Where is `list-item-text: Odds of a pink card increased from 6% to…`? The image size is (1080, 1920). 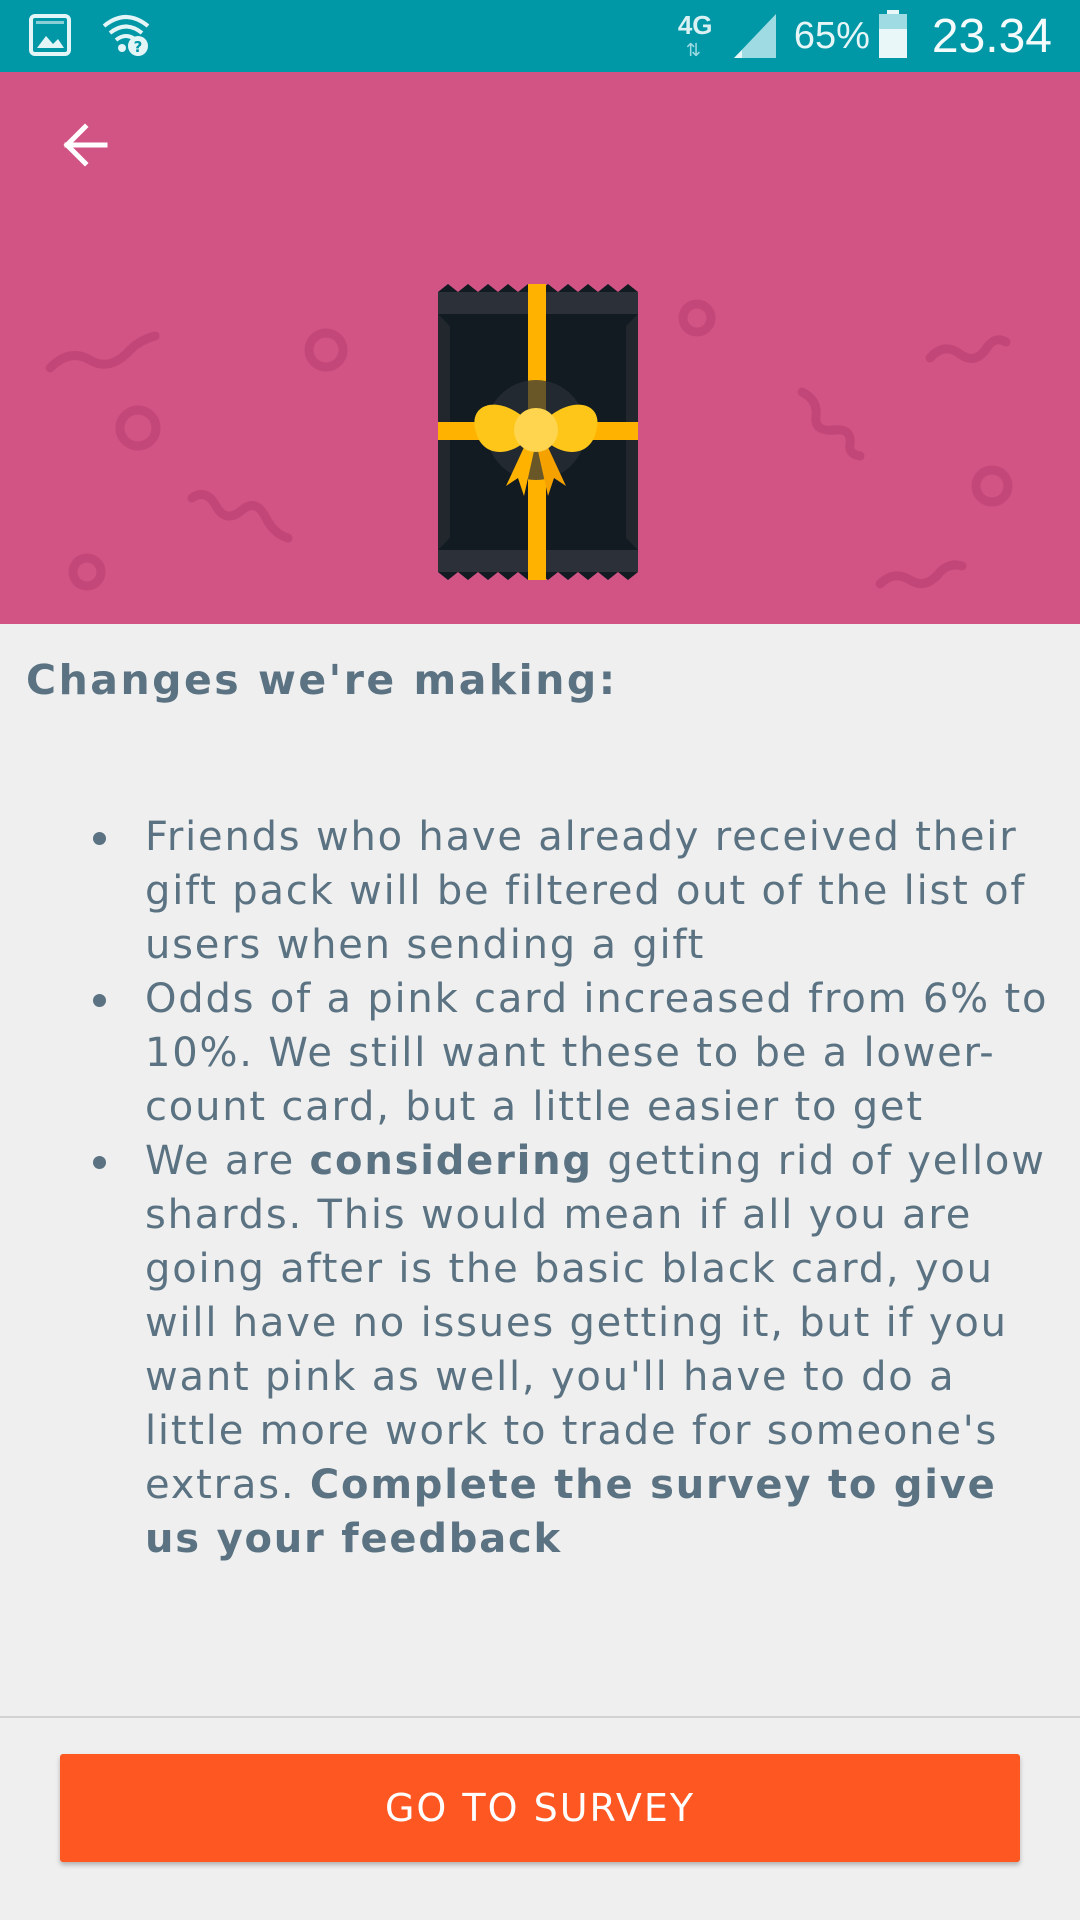 list-item-text: Odds of a pink card increased from 6% to… is located at coordinates (597, 1053).